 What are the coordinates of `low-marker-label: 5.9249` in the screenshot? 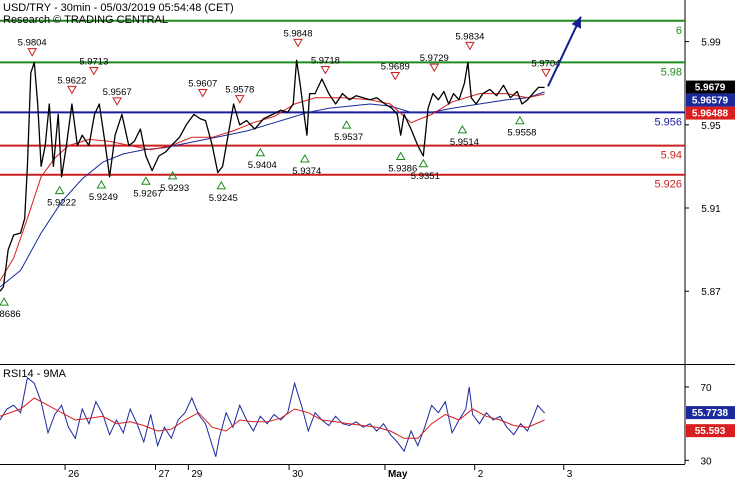 It's located at (103, 197).